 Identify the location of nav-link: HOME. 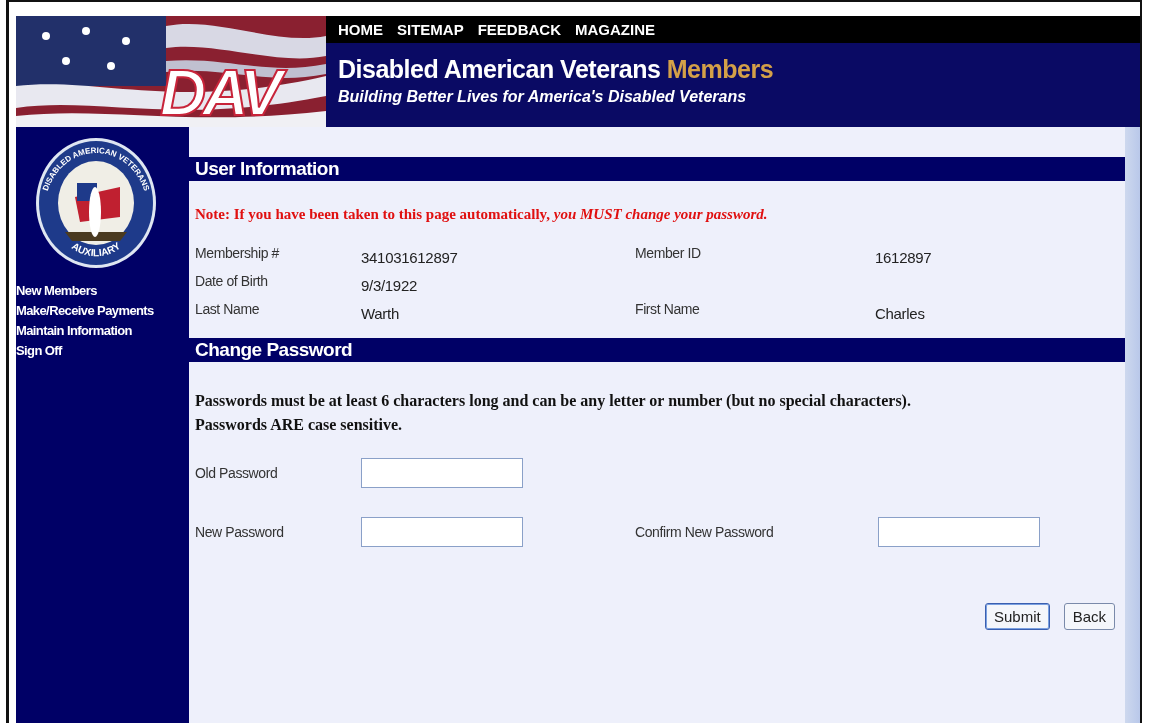
(360, 29).